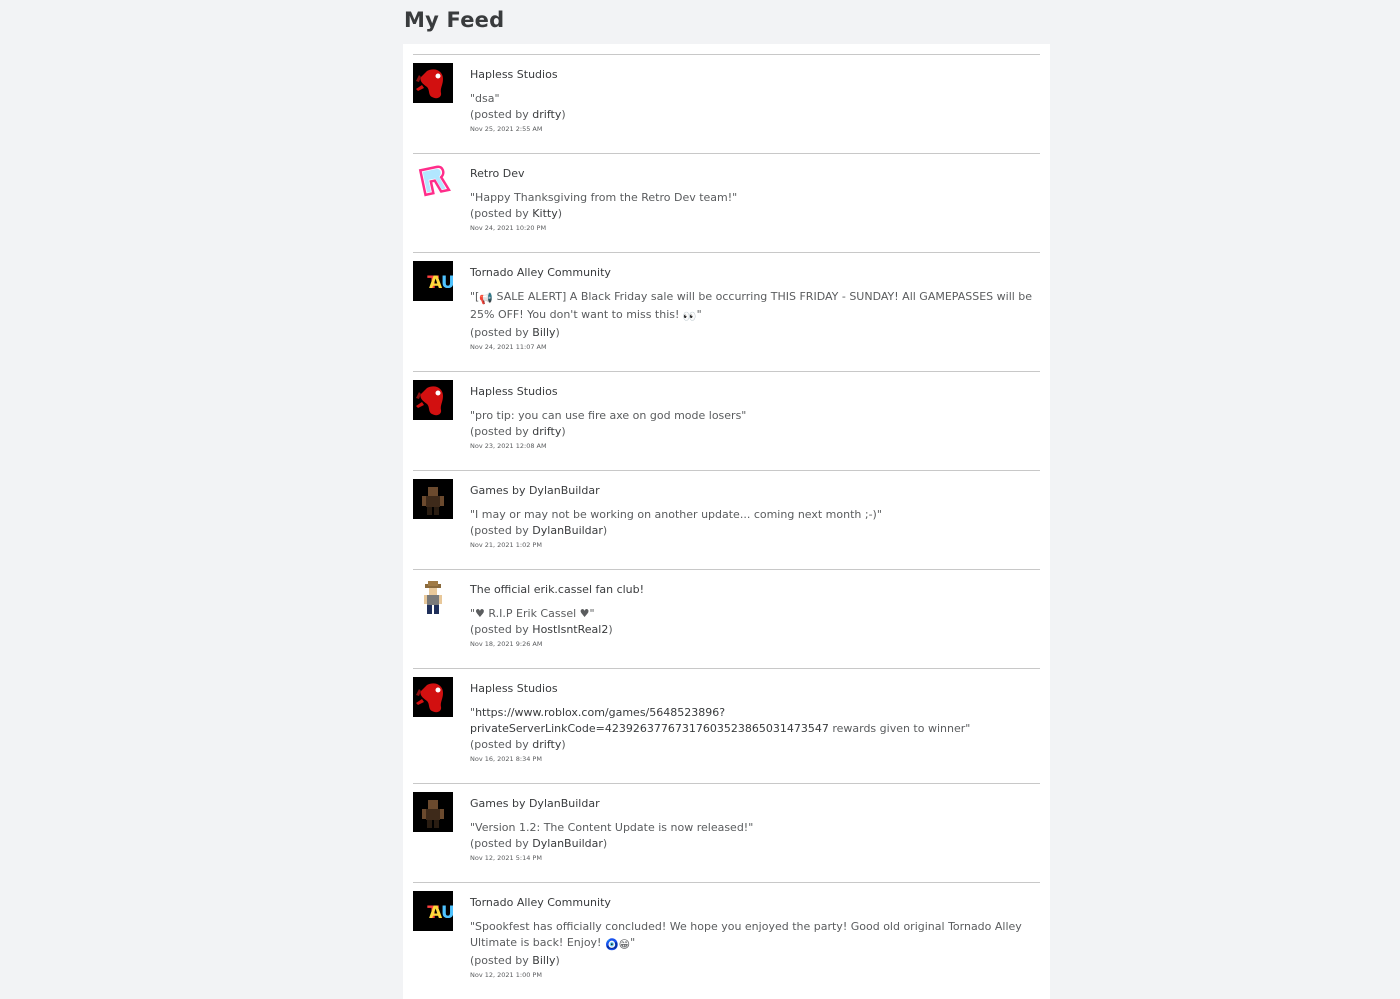  Describe the element at coordinates (454, 20) in the screenshot. I see `page-title: My Feed` at that location.